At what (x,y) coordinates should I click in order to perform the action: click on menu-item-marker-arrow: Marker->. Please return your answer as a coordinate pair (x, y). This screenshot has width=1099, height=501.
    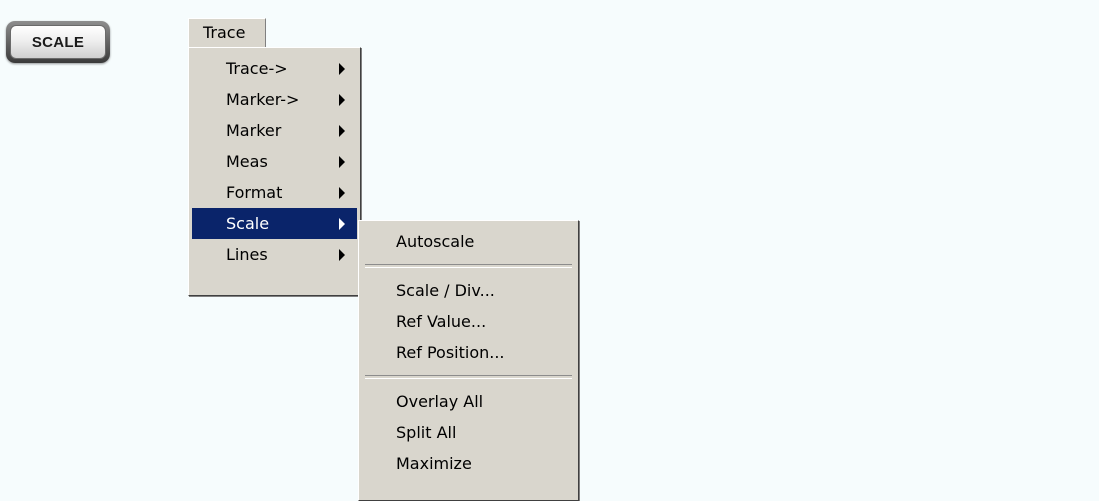
    Looking at the image, I should click on (274, 99).